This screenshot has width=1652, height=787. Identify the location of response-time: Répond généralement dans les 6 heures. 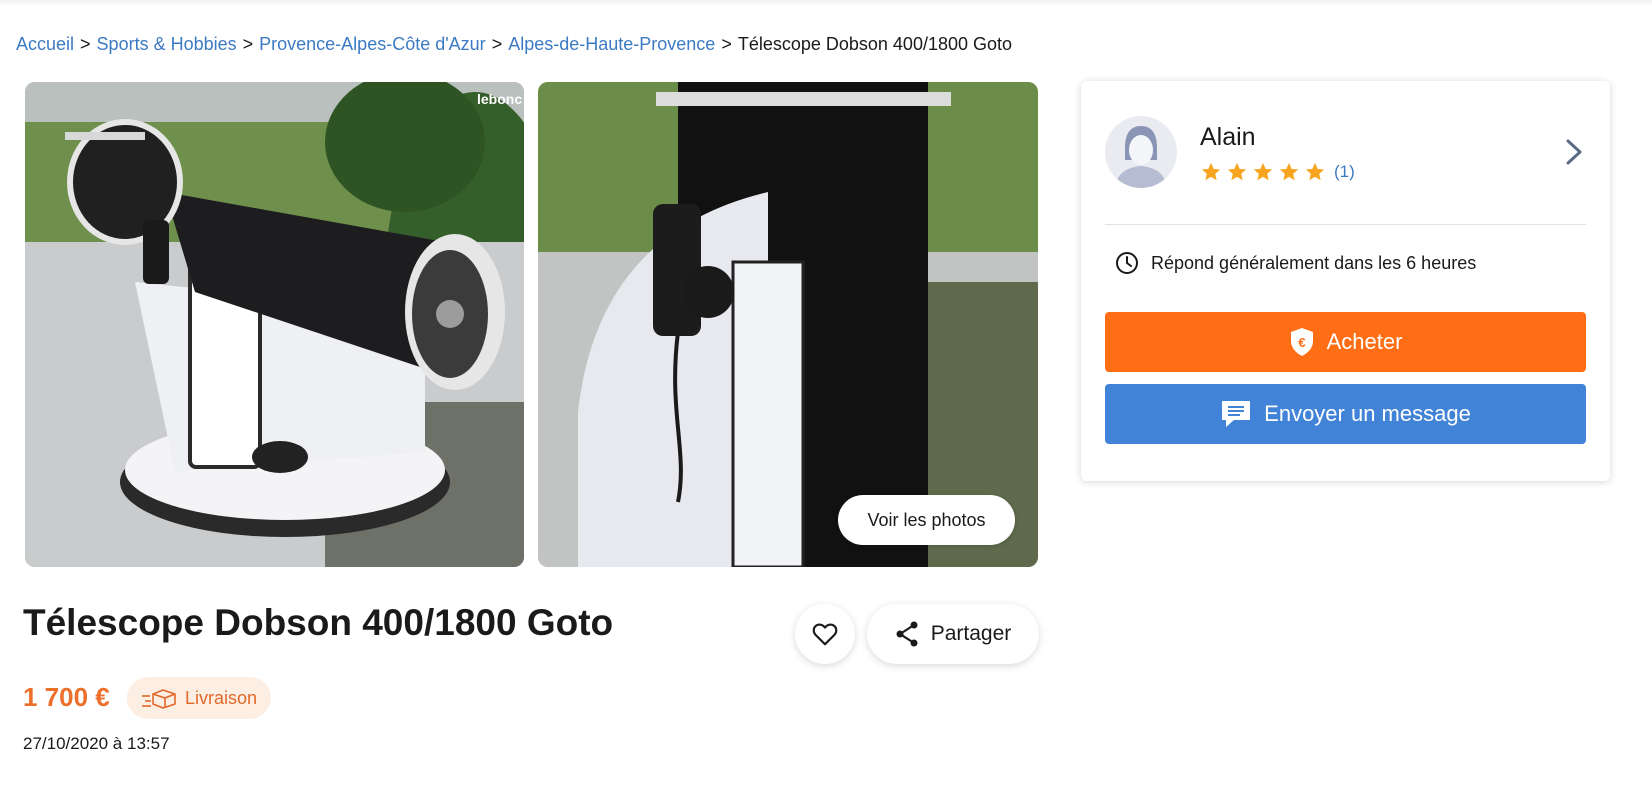
(1295, 263).